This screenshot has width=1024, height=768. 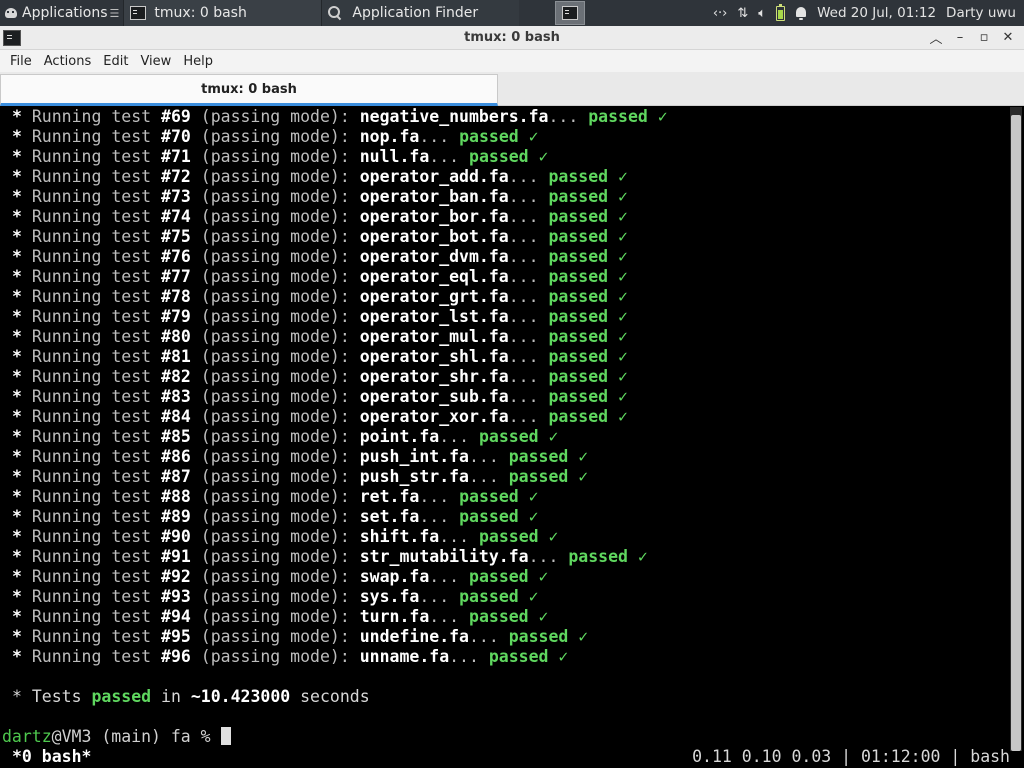 I want to click on xfce-mouse-icon, so click(x=11, y=13).